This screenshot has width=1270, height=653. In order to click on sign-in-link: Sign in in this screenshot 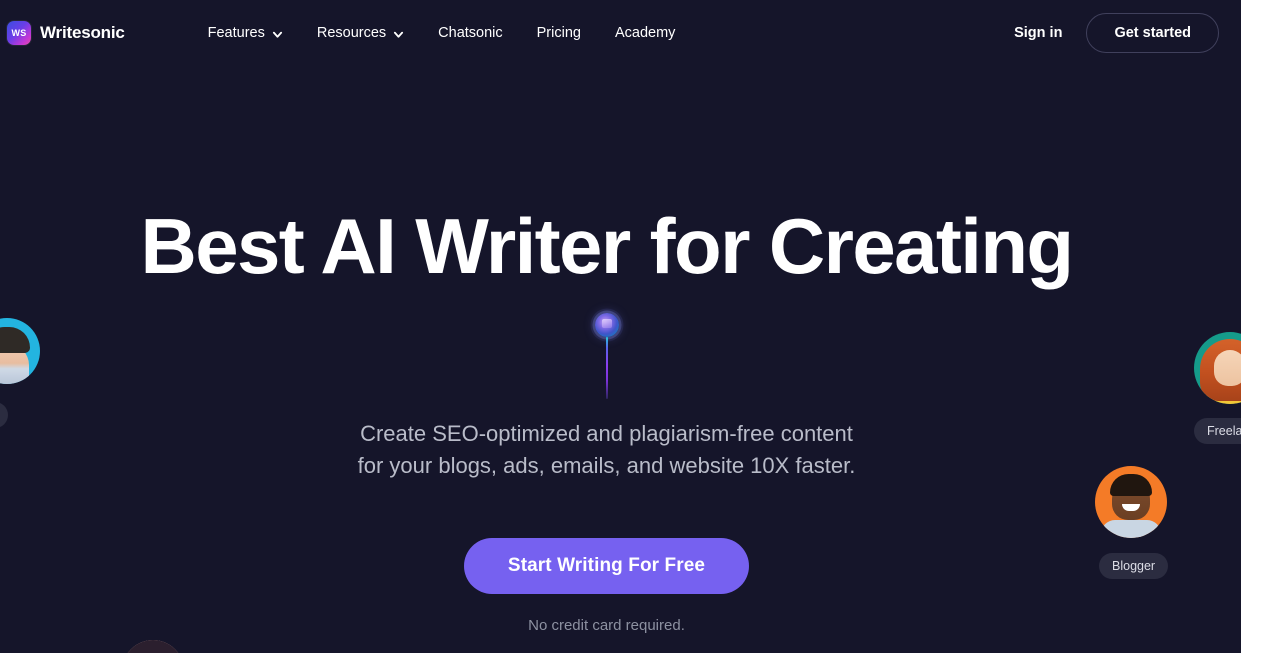, I will do `click(1038, 33)`.